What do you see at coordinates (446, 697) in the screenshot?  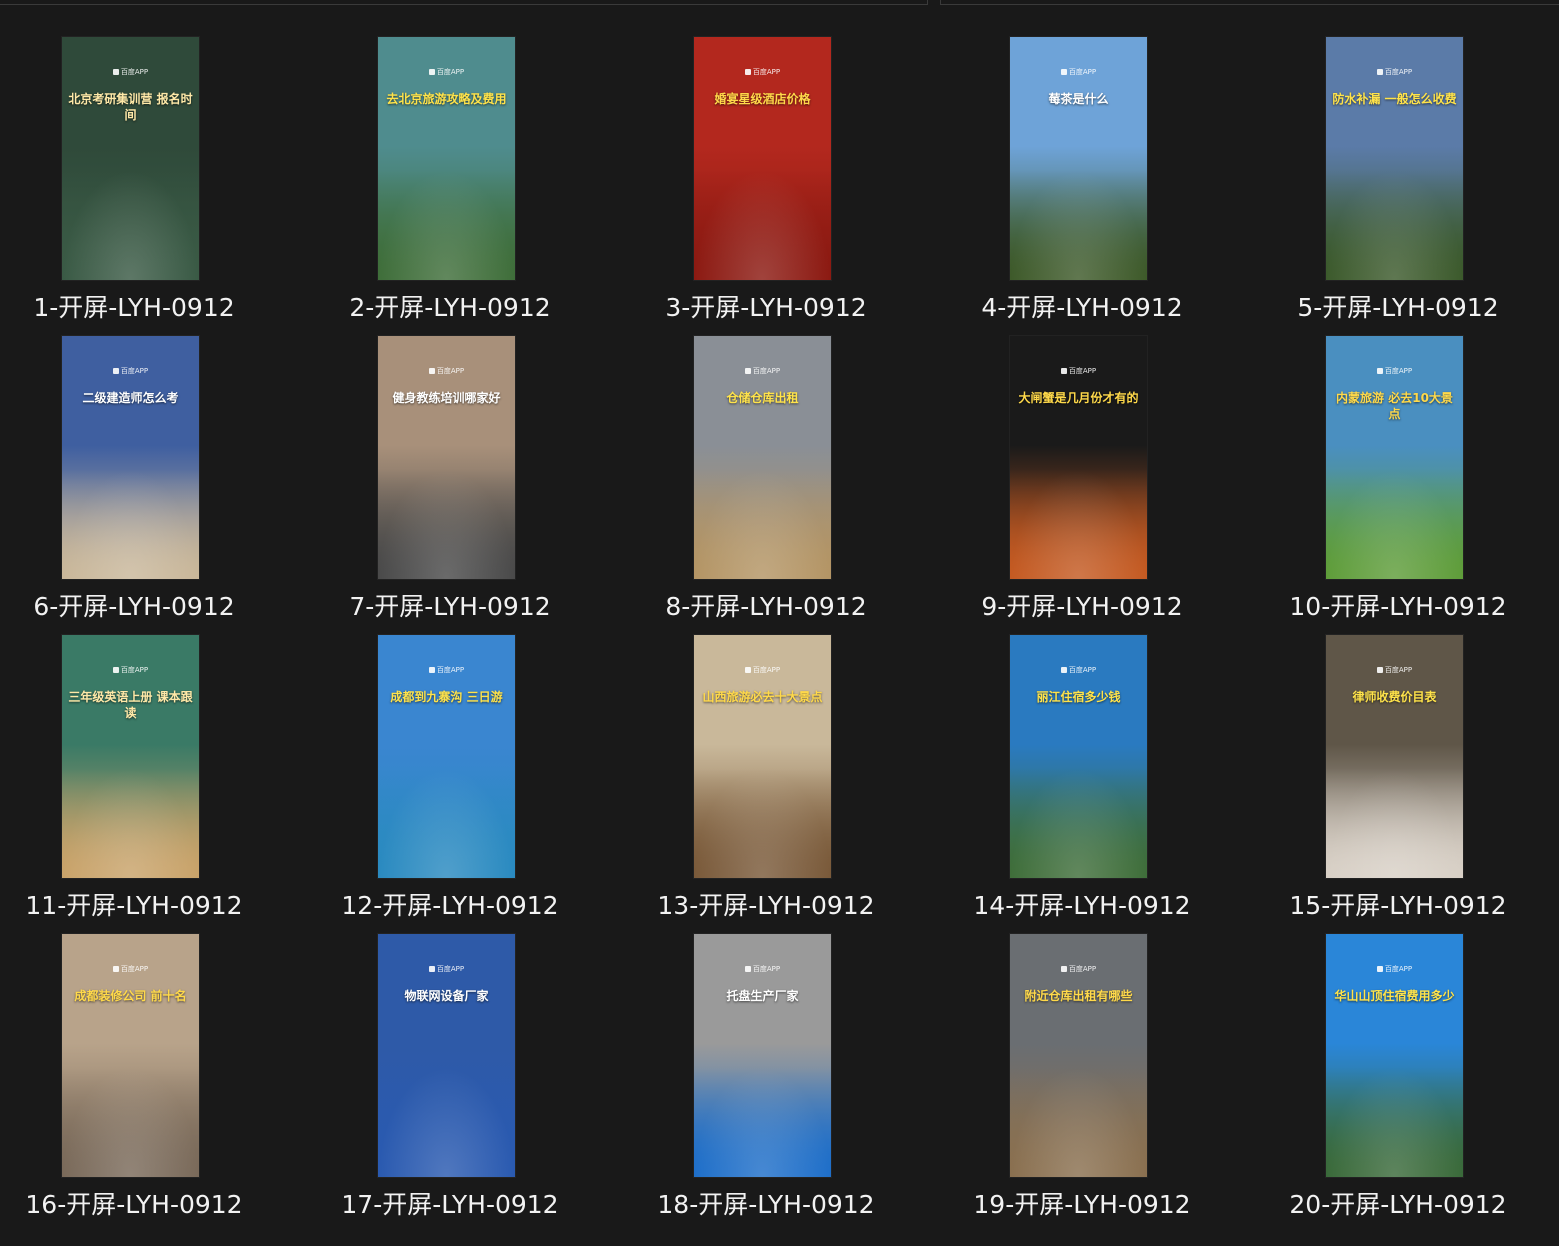 I see `thumbnail-headline: 成都到九寨沟 三日游` at bounding box center [446, 697].